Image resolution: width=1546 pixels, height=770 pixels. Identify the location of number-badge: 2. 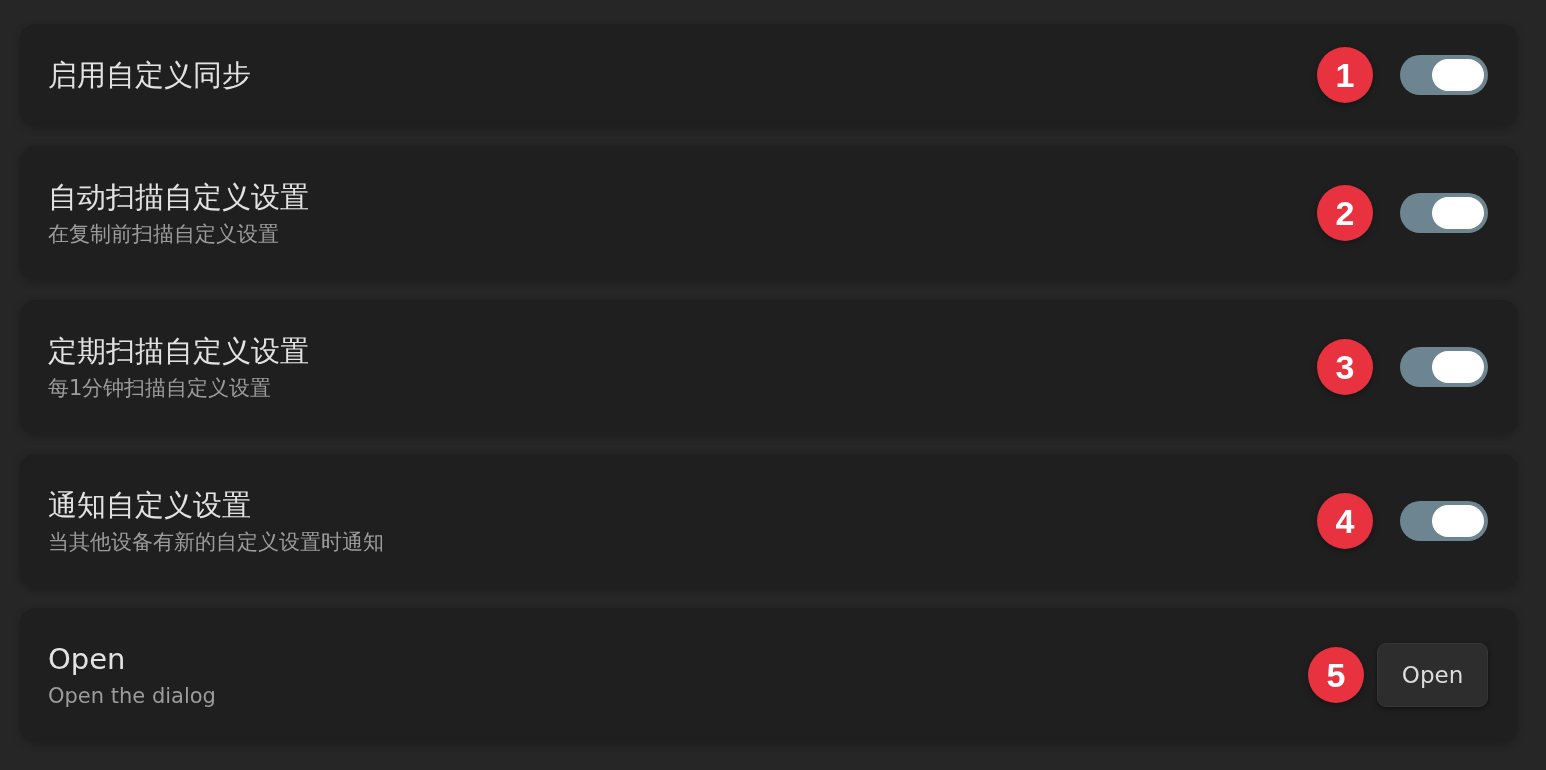
(1345, 213).